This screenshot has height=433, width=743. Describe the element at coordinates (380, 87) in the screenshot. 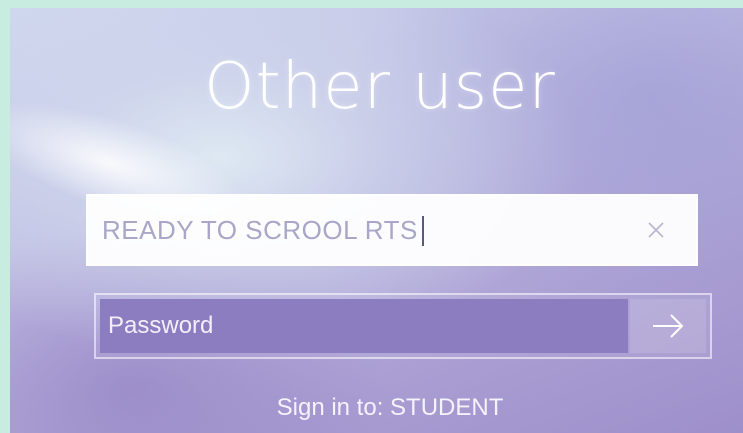

I see `page-title: Other user` at that location.